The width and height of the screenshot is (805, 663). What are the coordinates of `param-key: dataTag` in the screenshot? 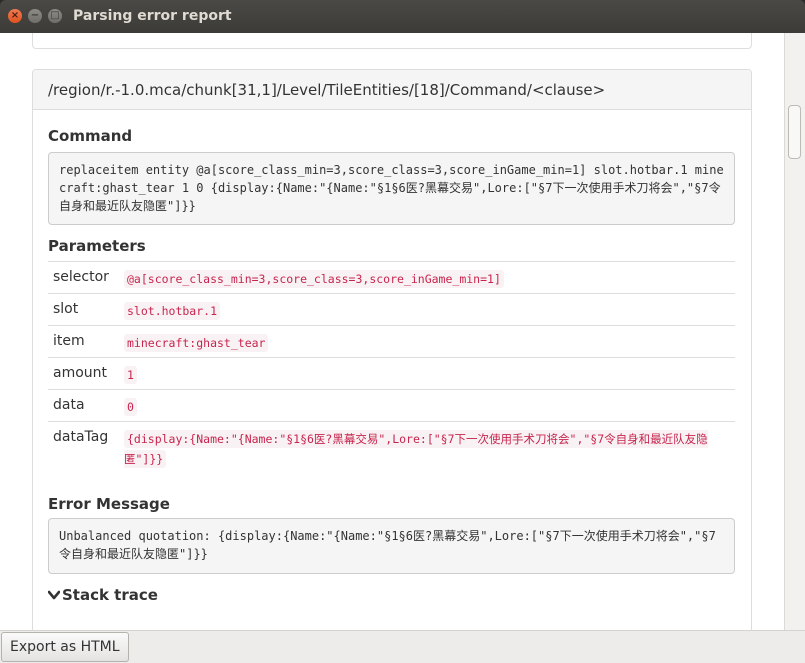 It's located at (81, 437).